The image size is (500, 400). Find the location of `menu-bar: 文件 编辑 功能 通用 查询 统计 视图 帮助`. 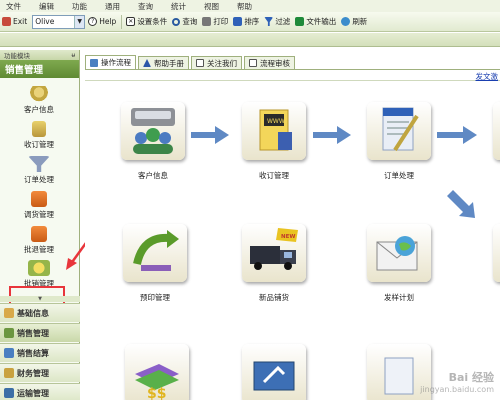

menu-bar: 文件 编辑 功能 通用 查询 统计 视图 帮助 is located at coordinates (250, 6).